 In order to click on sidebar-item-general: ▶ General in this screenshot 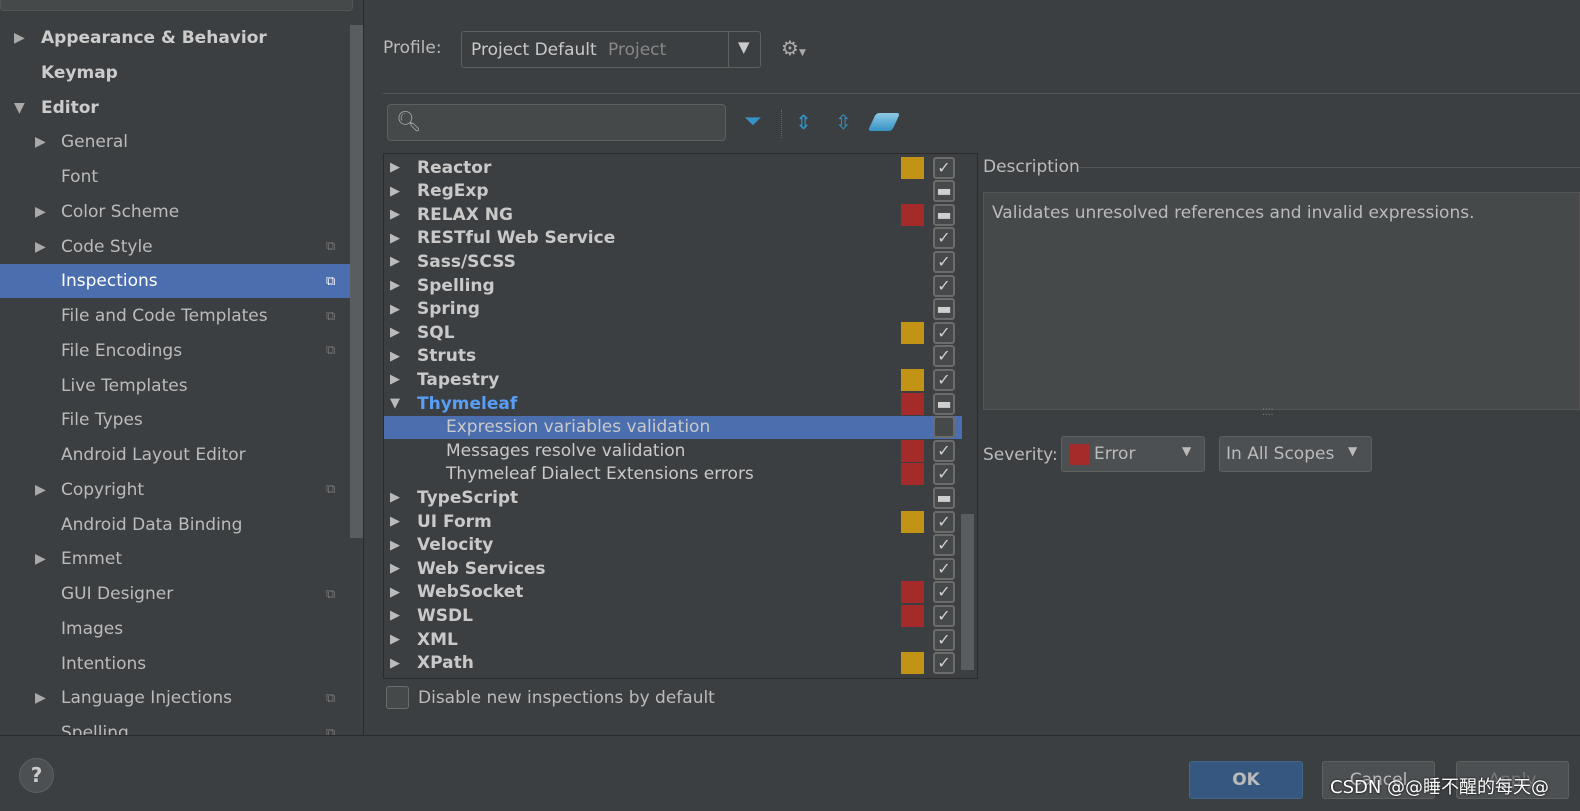, I will do `click(175, 142)`.